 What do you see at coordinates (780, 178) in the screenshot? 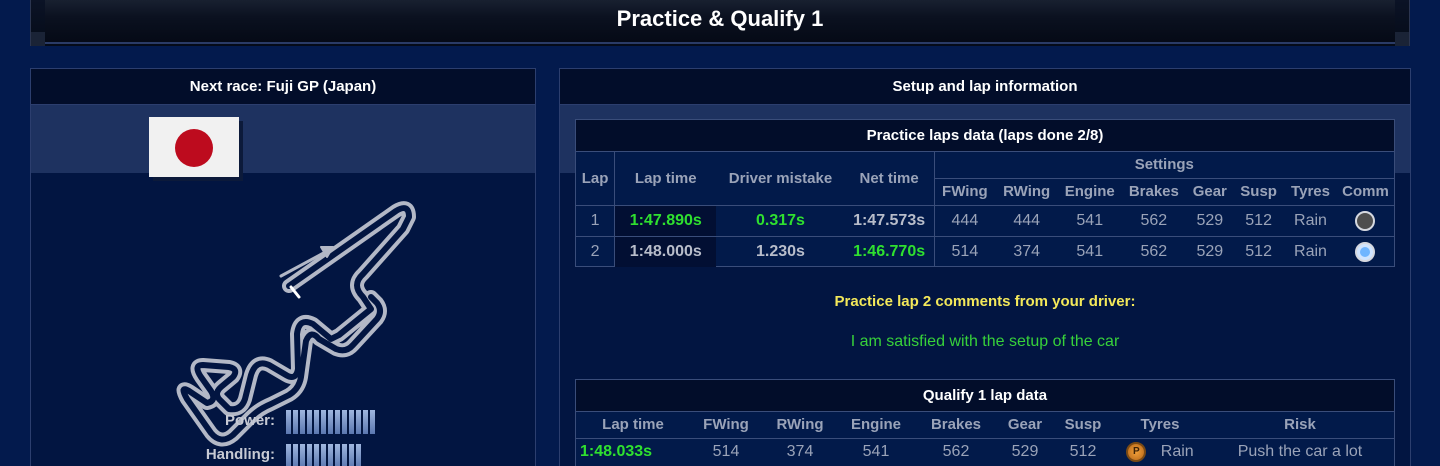
I see `col-driver-mistake: Driver mistake` at bounding box center [780, 178].